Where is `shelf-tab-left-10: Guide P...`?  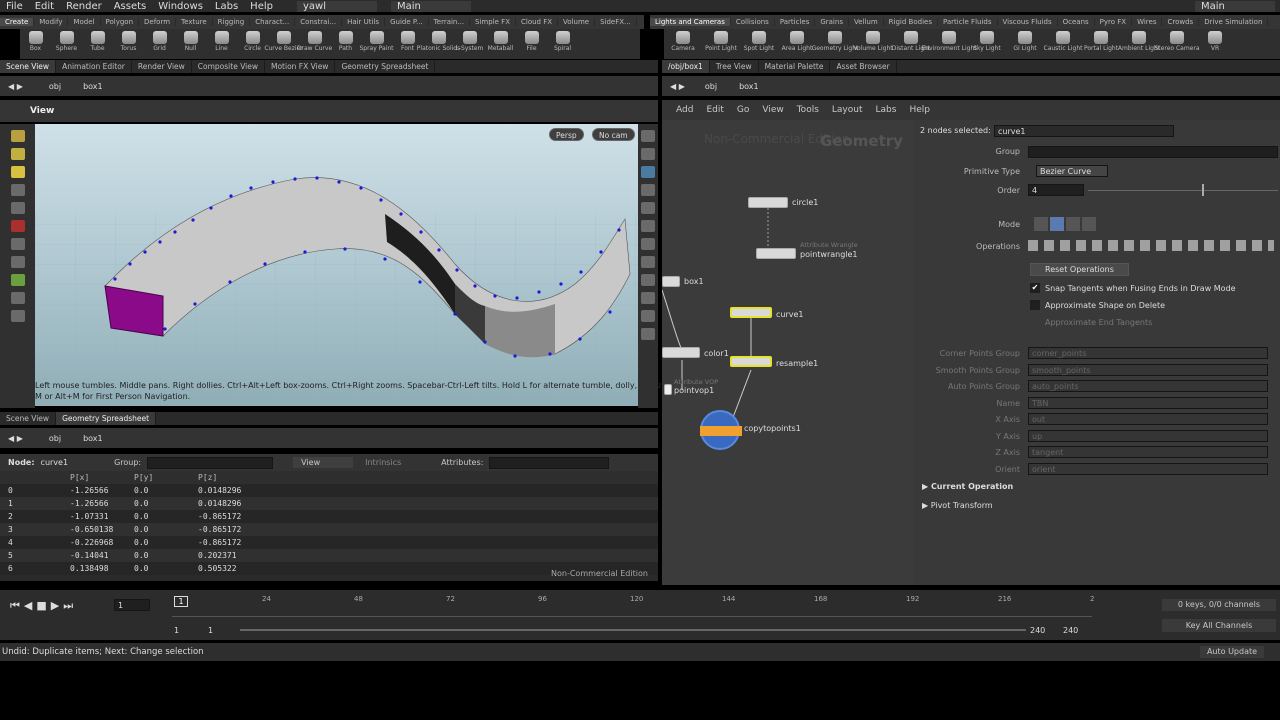
shelf-tab-left-10: Guide P... is located at coordinates (407, 22).